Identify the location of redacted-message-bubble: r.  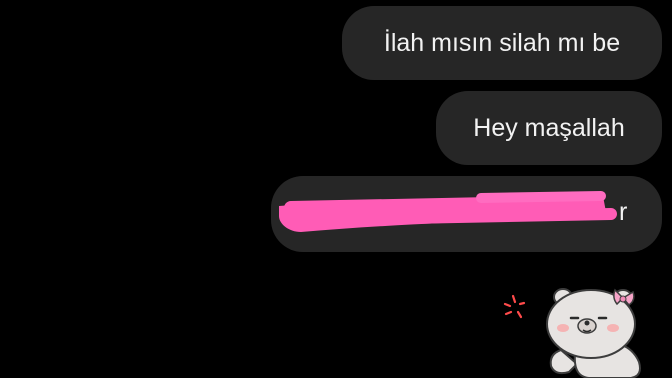
(466, 214).